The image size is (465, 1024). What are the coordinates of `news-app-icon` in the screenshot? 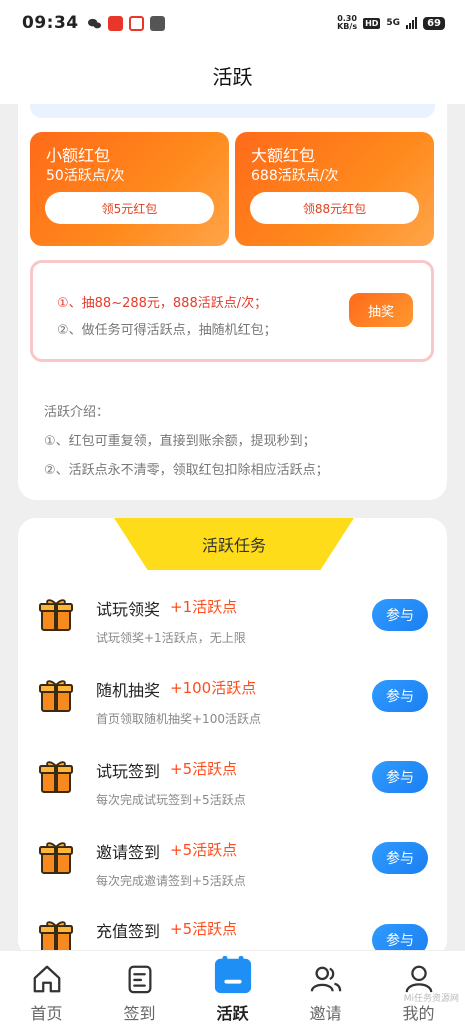 It's located at (115, 23).